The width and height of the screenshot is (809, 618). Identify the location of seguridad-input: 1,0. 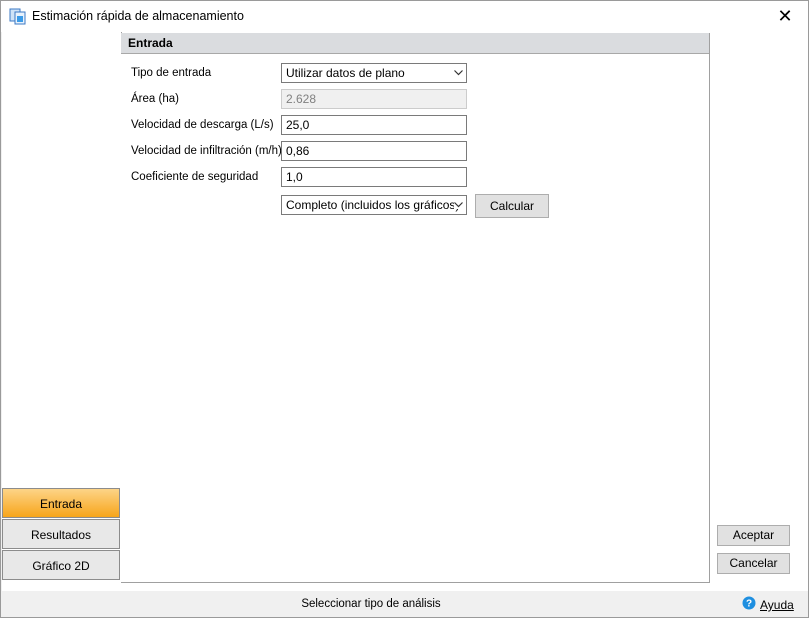
(374, 177).